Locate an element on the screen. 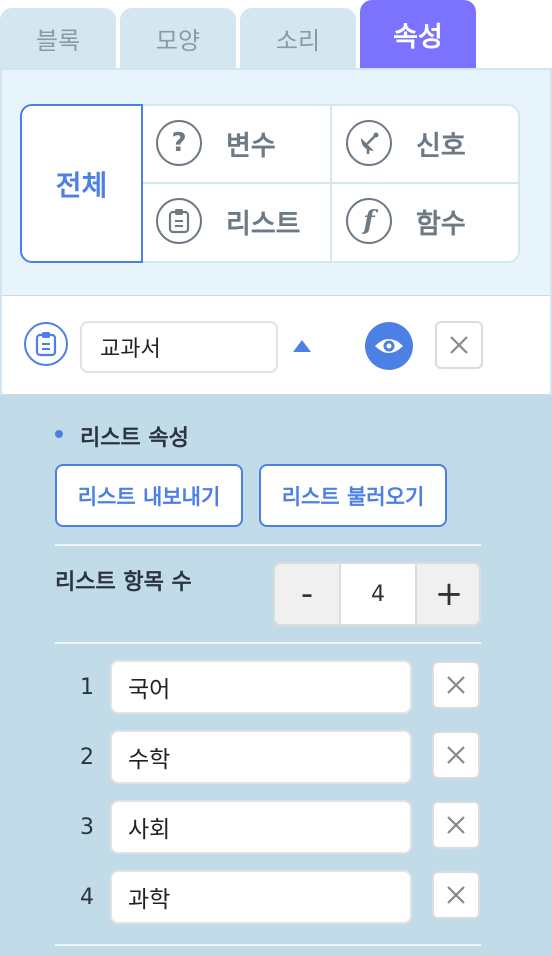 Image resolution: width=552 pixels, height=956 pixels. export-list-button: 리스트 내보내기 is located at coordinates (149, 495).